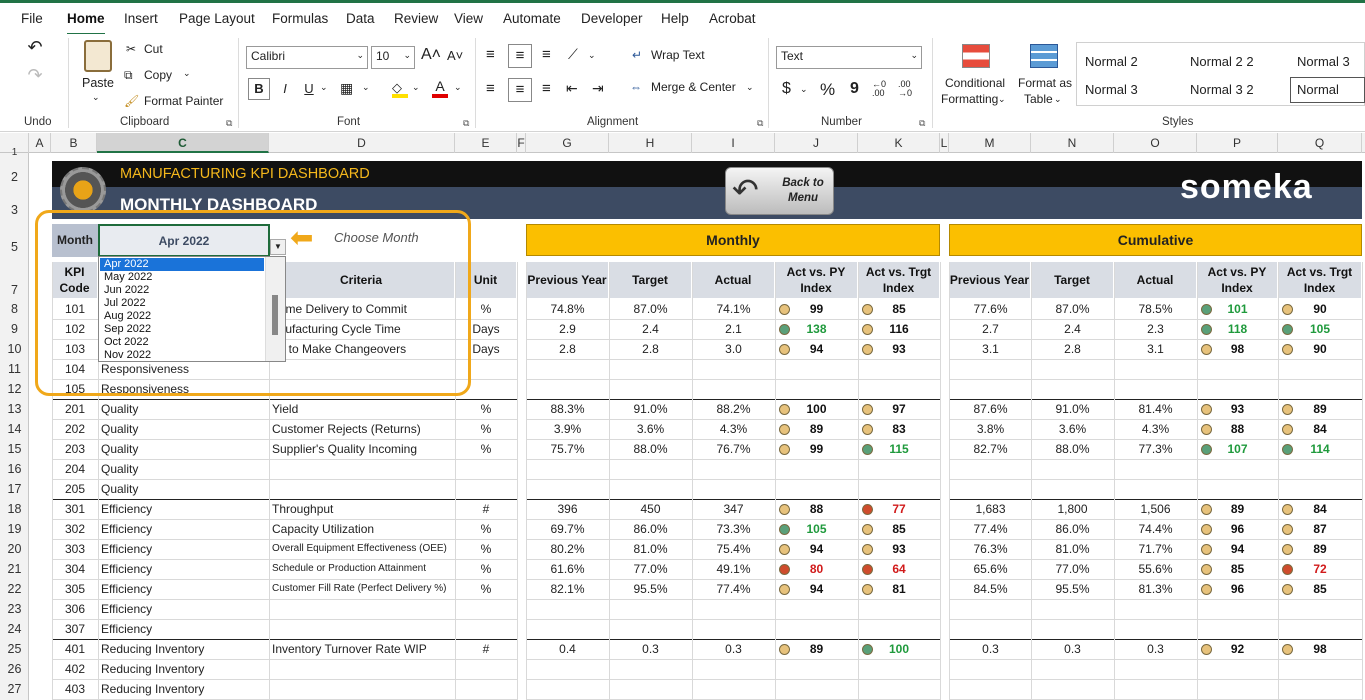 The width and height of the screenshot is (1365, 700). I want to click on borders-chevron-icon: ⌄, so click(366, 87).